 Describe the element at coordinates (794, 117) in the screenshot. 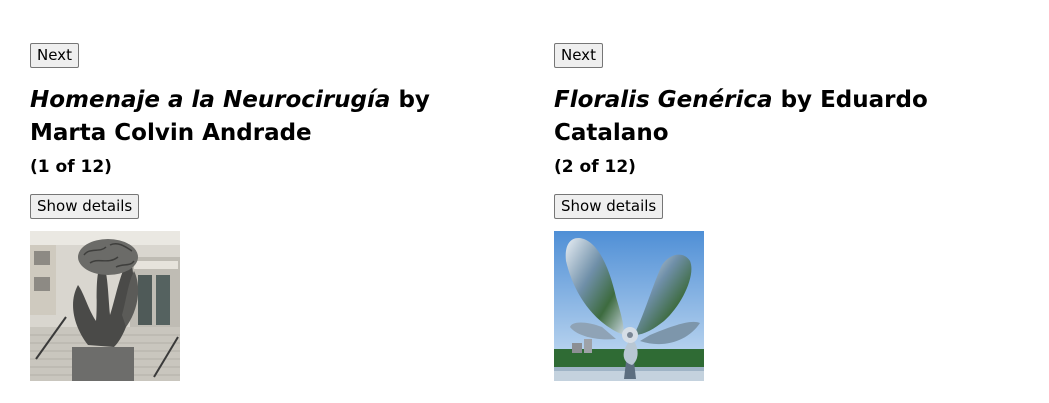

I see `sculpture-title: Floralis Genérica by Eduardo Catalano` at that location.